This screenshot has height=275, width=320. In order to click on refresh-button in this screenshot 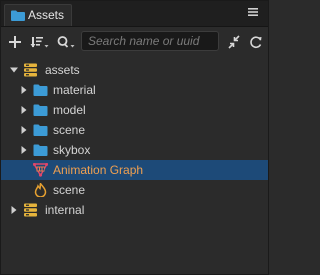, I will do `click(256, 42)`.